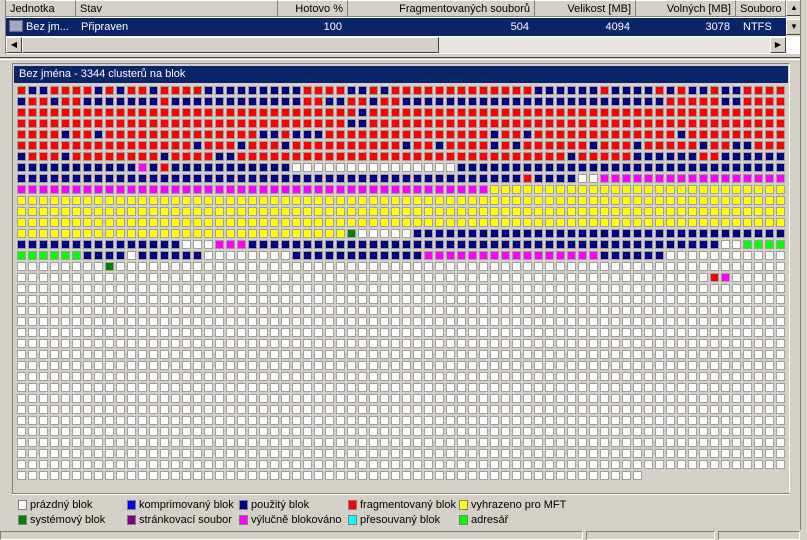 Image resolution: width=807 pixels, height=540 pixels. What do you see at coordinates (14, 45) in the screenshot?
I see `scroll-left-arrow-icon: ◀` at bounding box center [14, 45].